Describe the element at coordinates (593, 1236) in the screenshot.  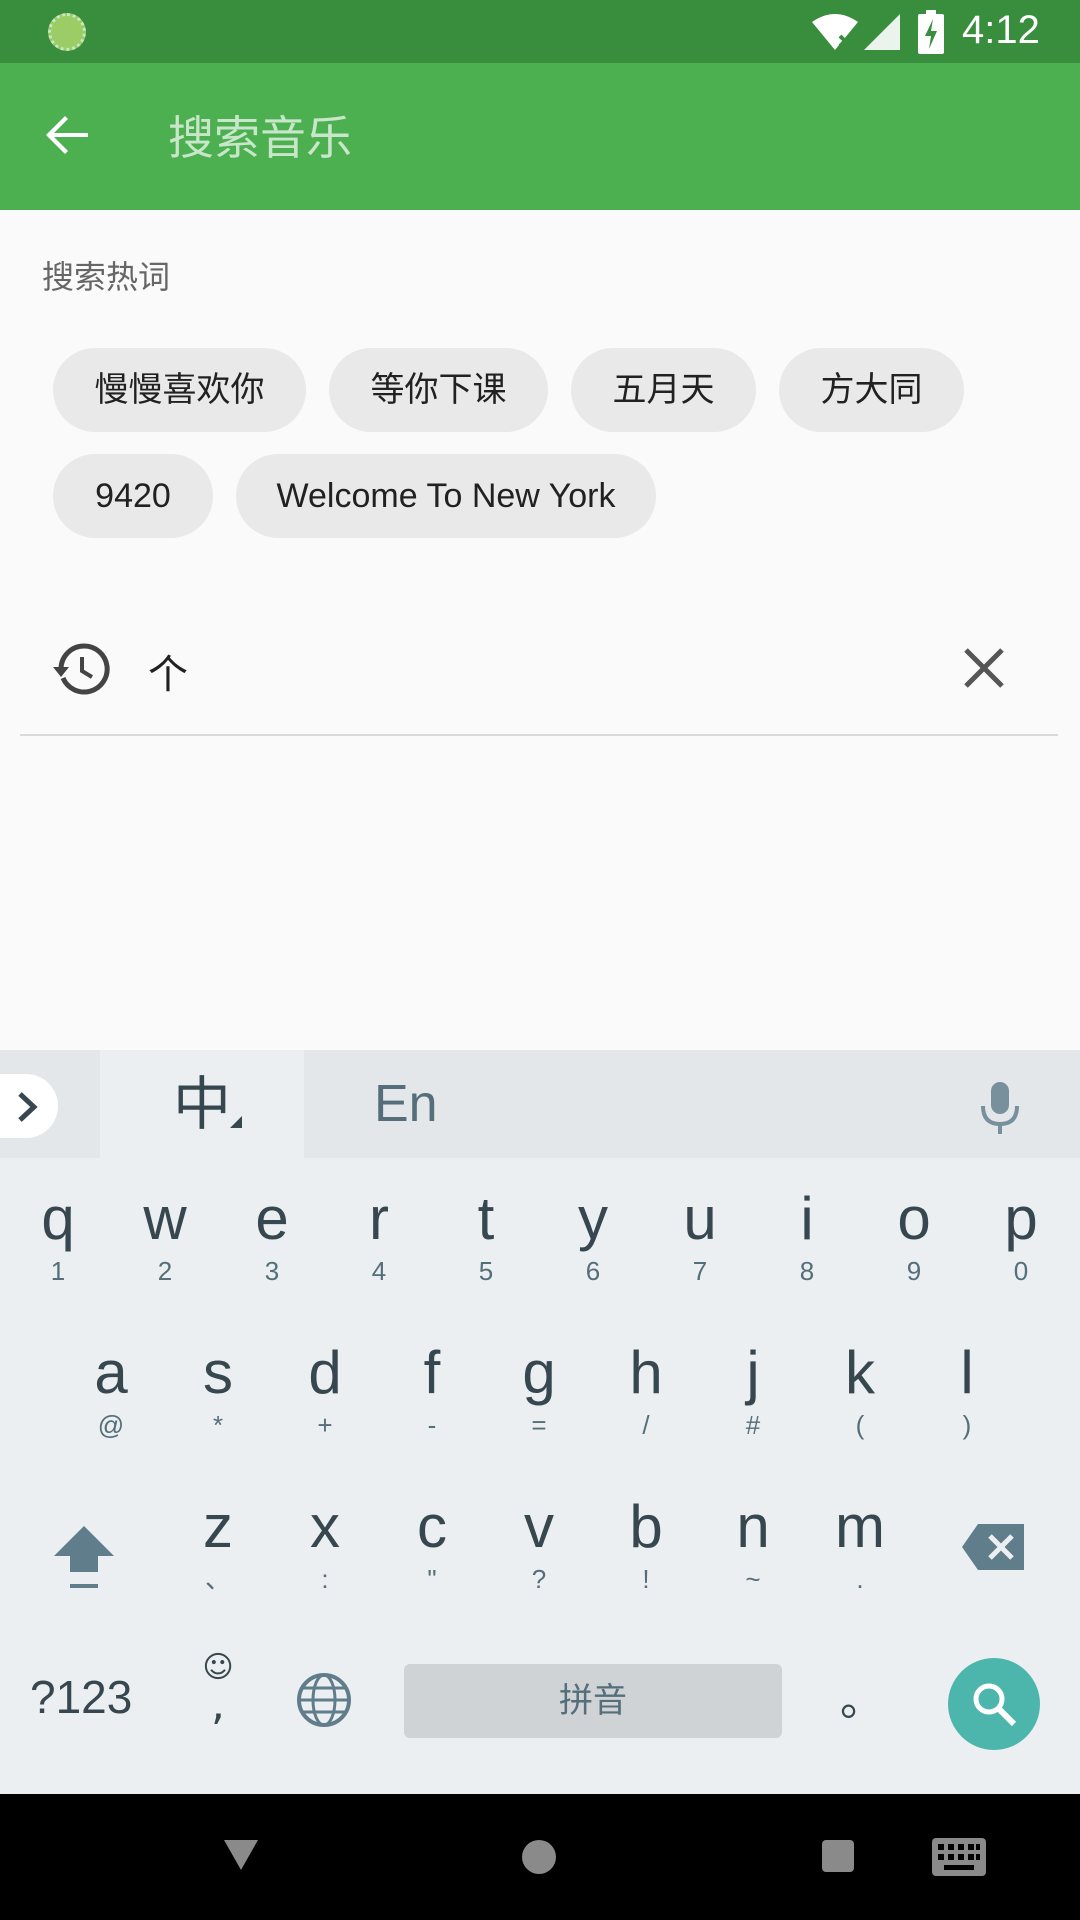
I see `key-y: y6` at that location.